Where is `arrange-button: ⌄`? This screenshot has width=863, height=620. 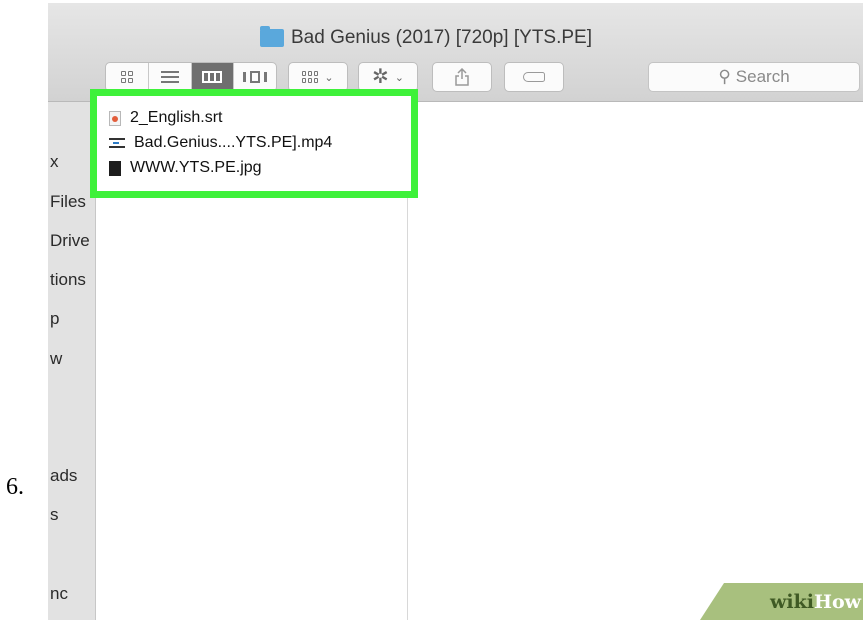
arrange-button: ⌄ is located at coordinates (318, 77).